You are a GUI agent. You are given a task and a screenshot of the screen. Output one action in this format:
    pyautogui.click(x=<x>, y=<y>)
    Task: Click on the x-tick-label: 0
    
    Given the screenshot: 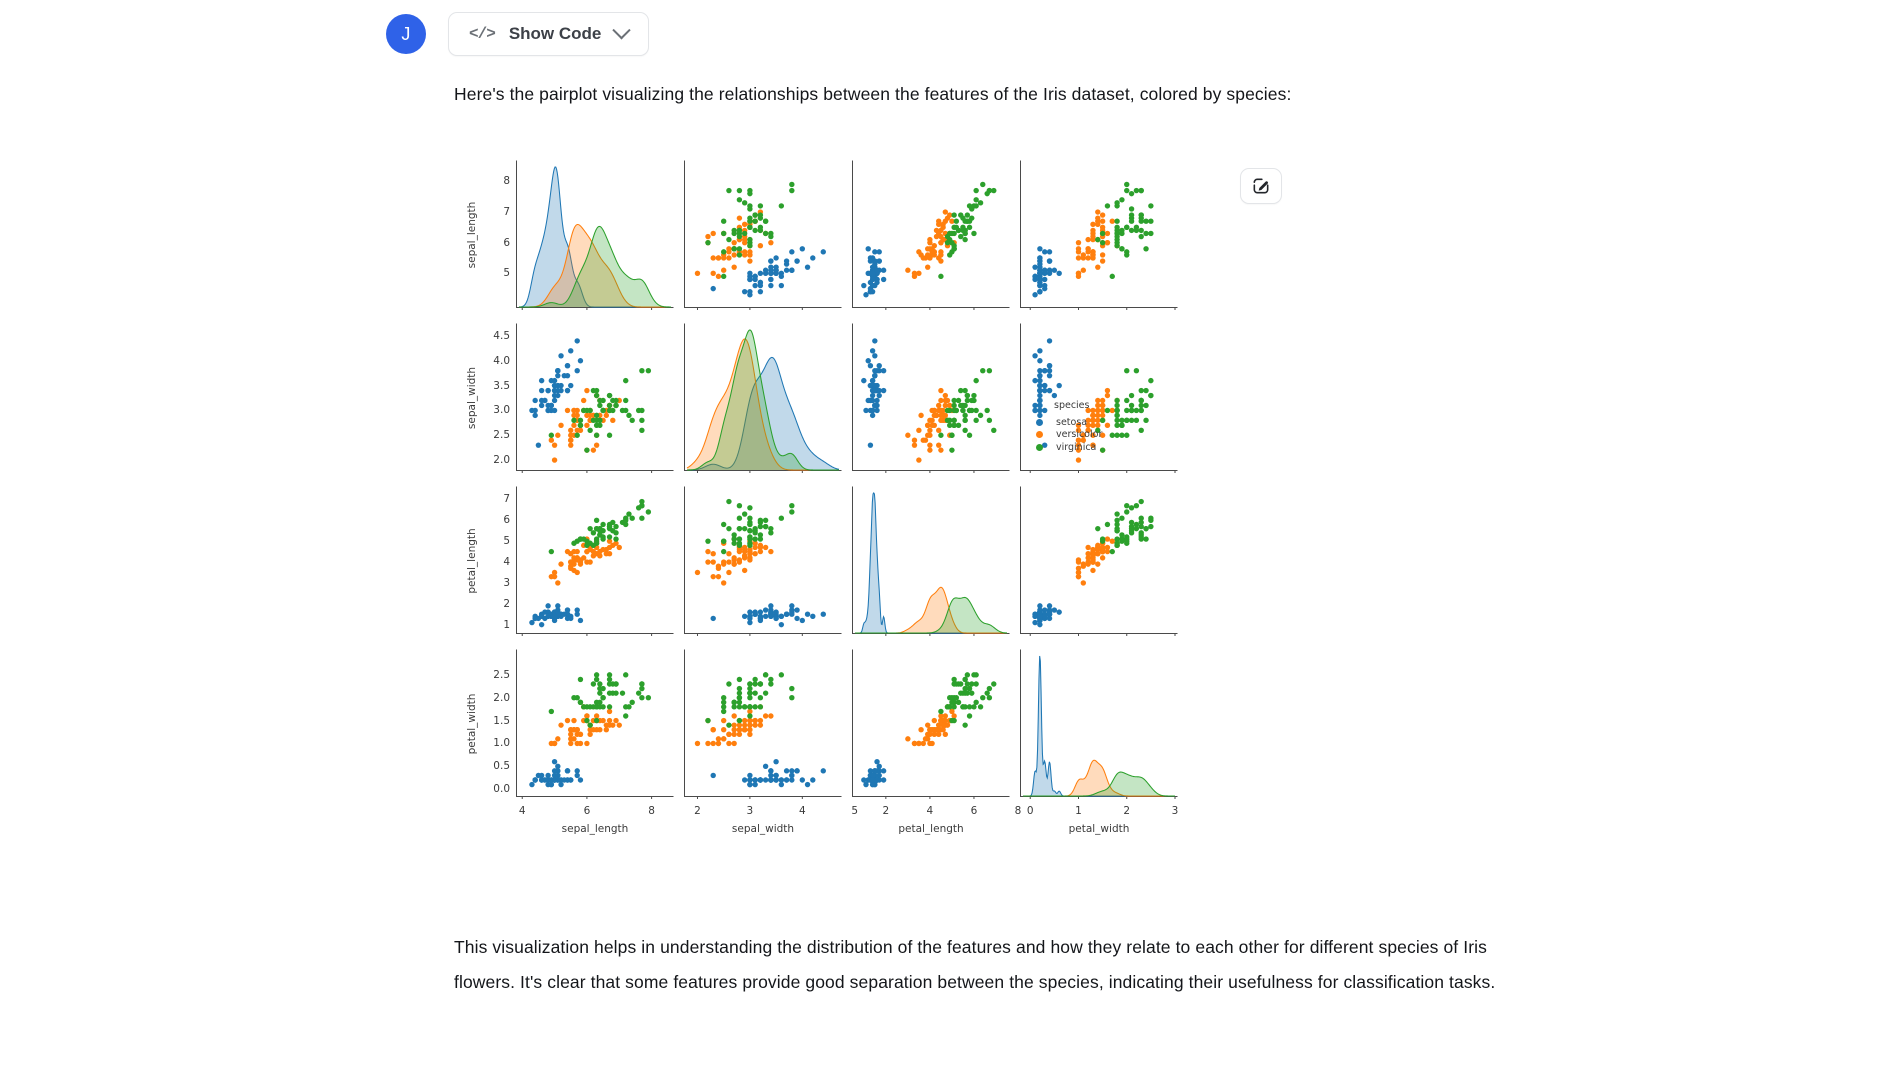 What is the action you would take?
    pyautogui.click(x=1030, y=811)
    